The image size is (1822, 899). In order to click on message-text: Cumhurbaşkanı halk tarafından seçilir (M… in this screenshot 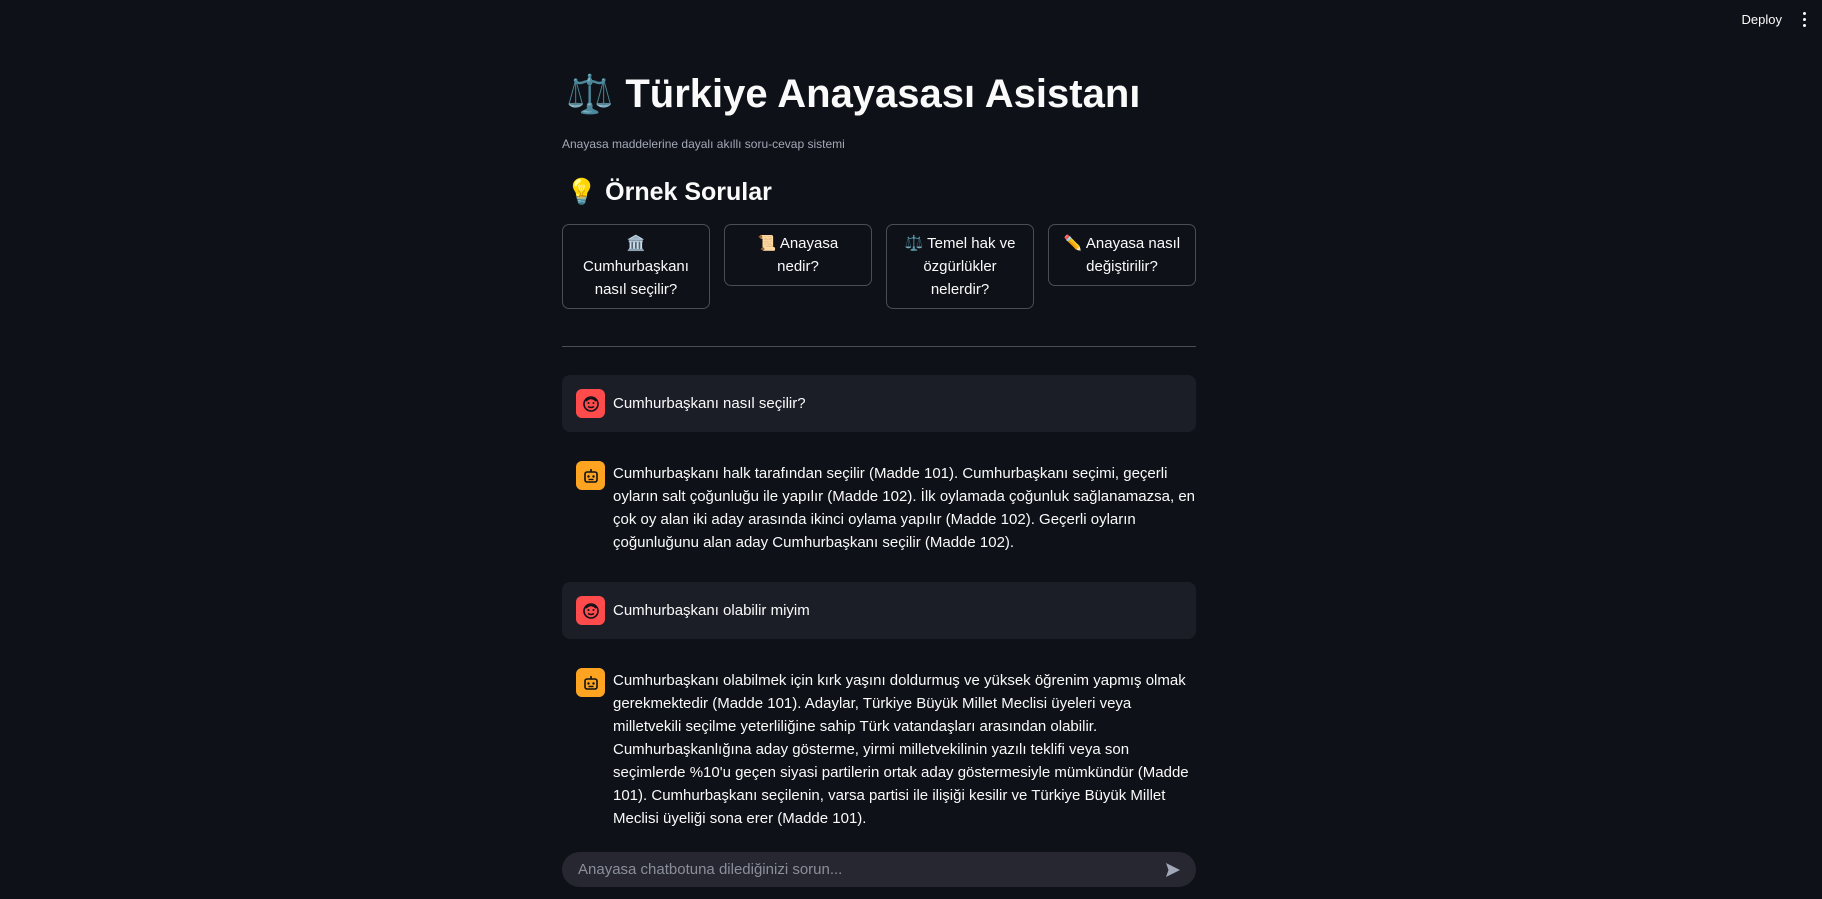, I will do `click(904, 508)`.